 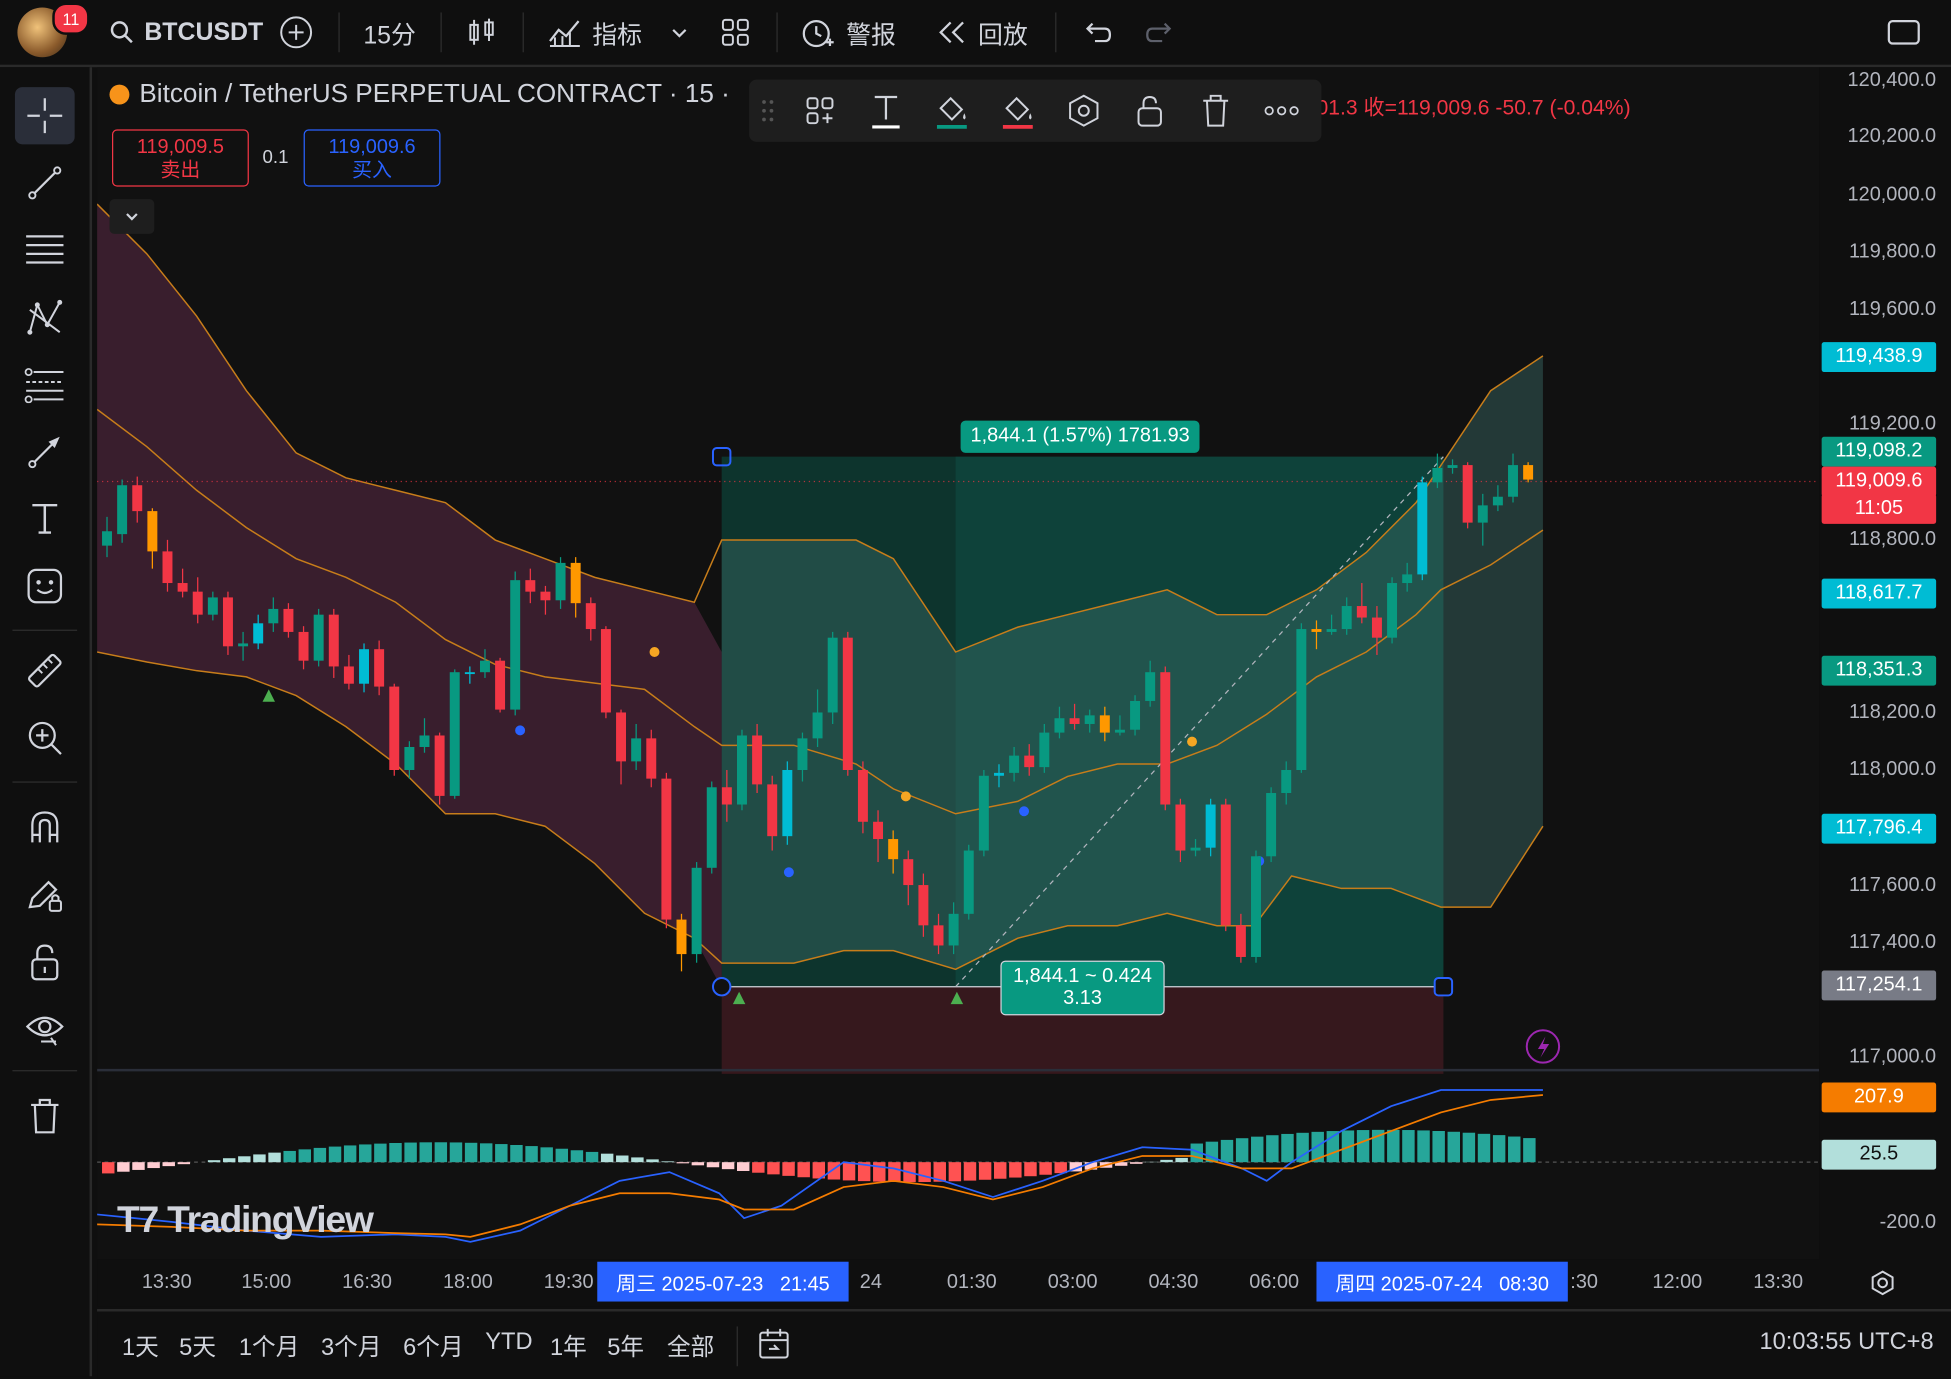 What do you see at coordinates (1161, 32) in the screenshot?
I see `redo-button` at bounding box center [1161, 32].